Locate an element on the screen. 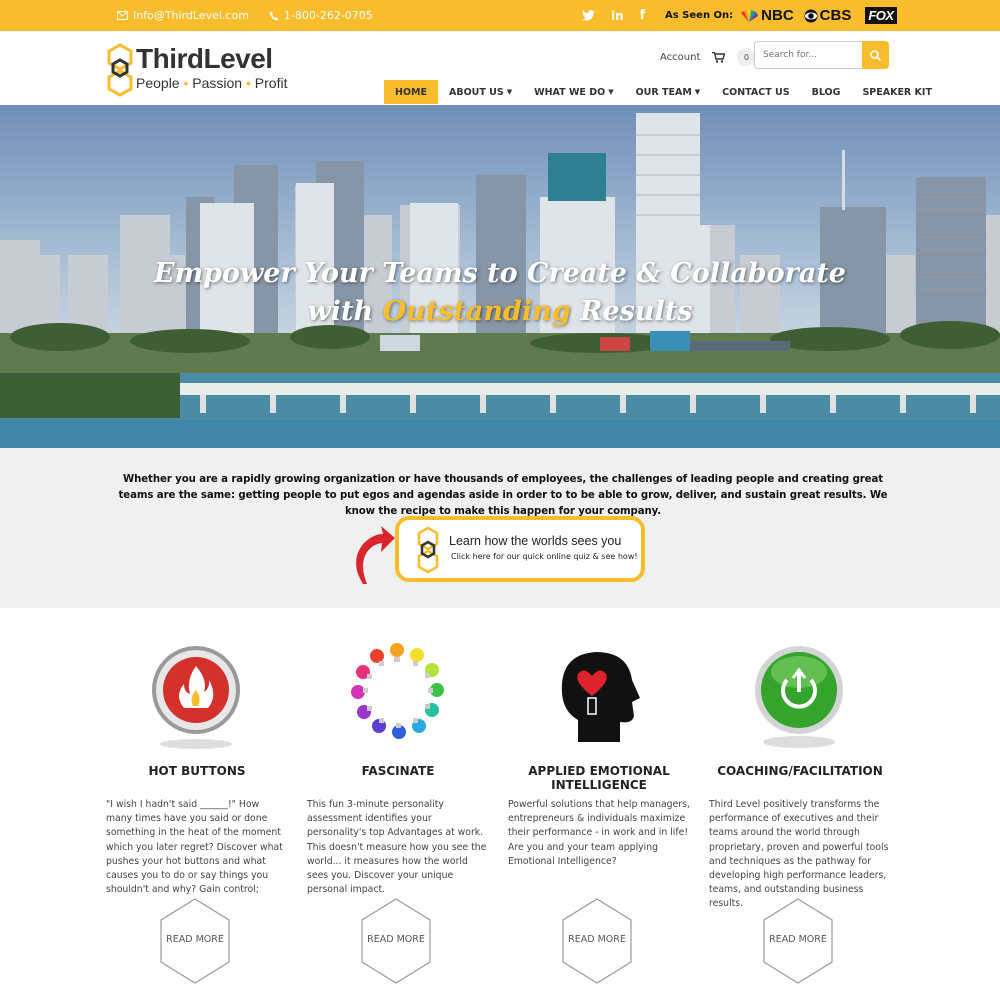 Image resolution: width=1000 pixels, height=1000 pixels. cbs-text: CBS is located at coordinates (835, 15).